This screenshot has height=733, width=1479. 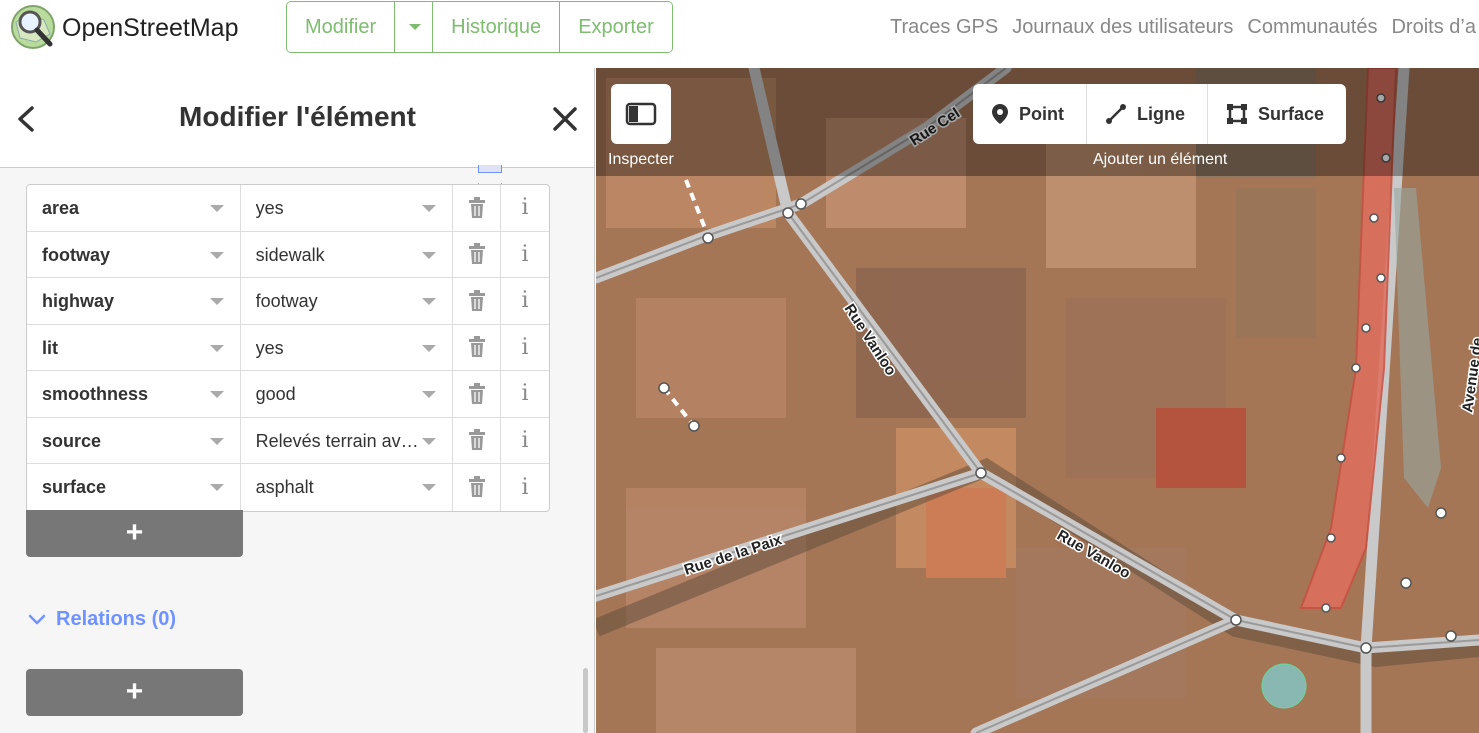 I want to click on tag-value-input: asphalt, so click(x=347, y=487).